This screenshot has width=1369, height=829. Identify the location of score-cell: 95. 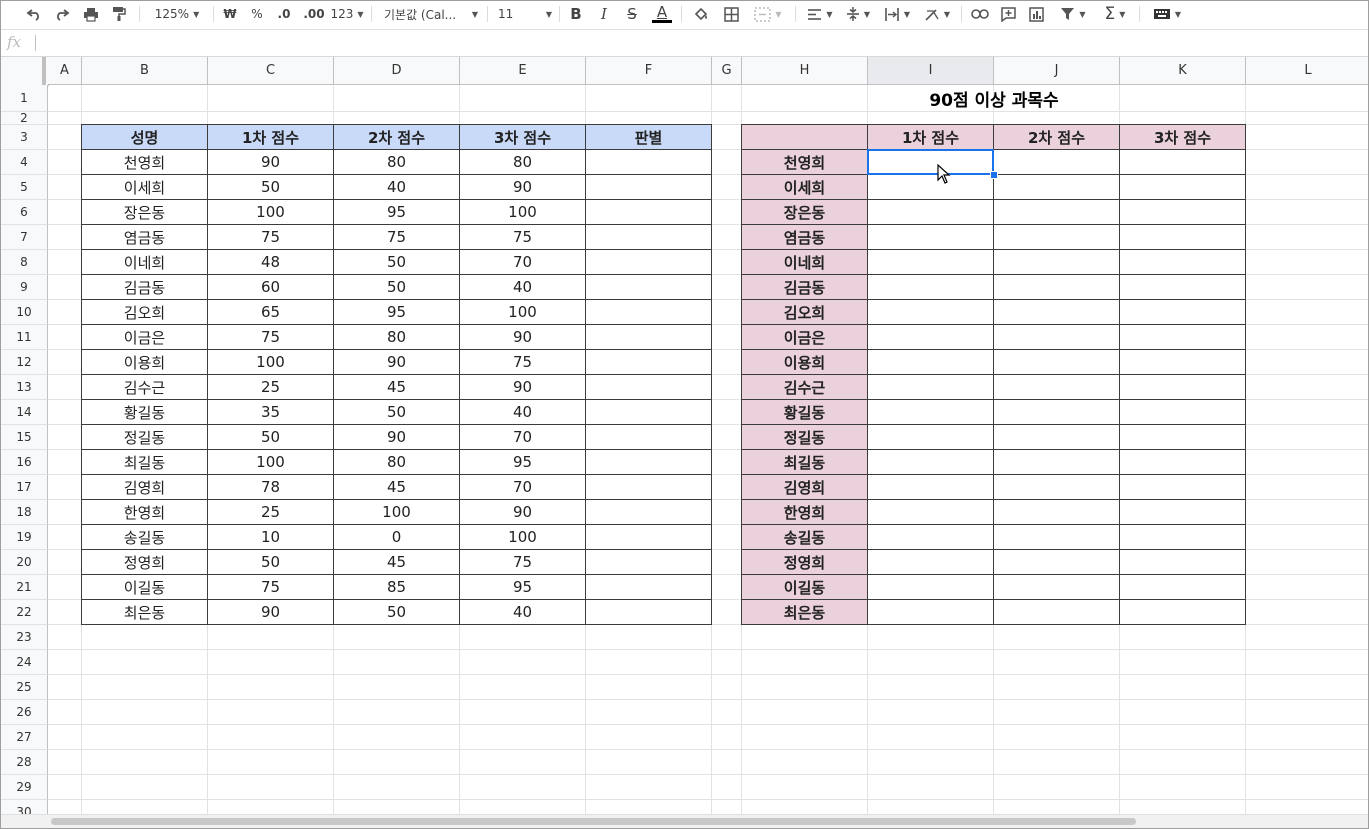
(397, 212).